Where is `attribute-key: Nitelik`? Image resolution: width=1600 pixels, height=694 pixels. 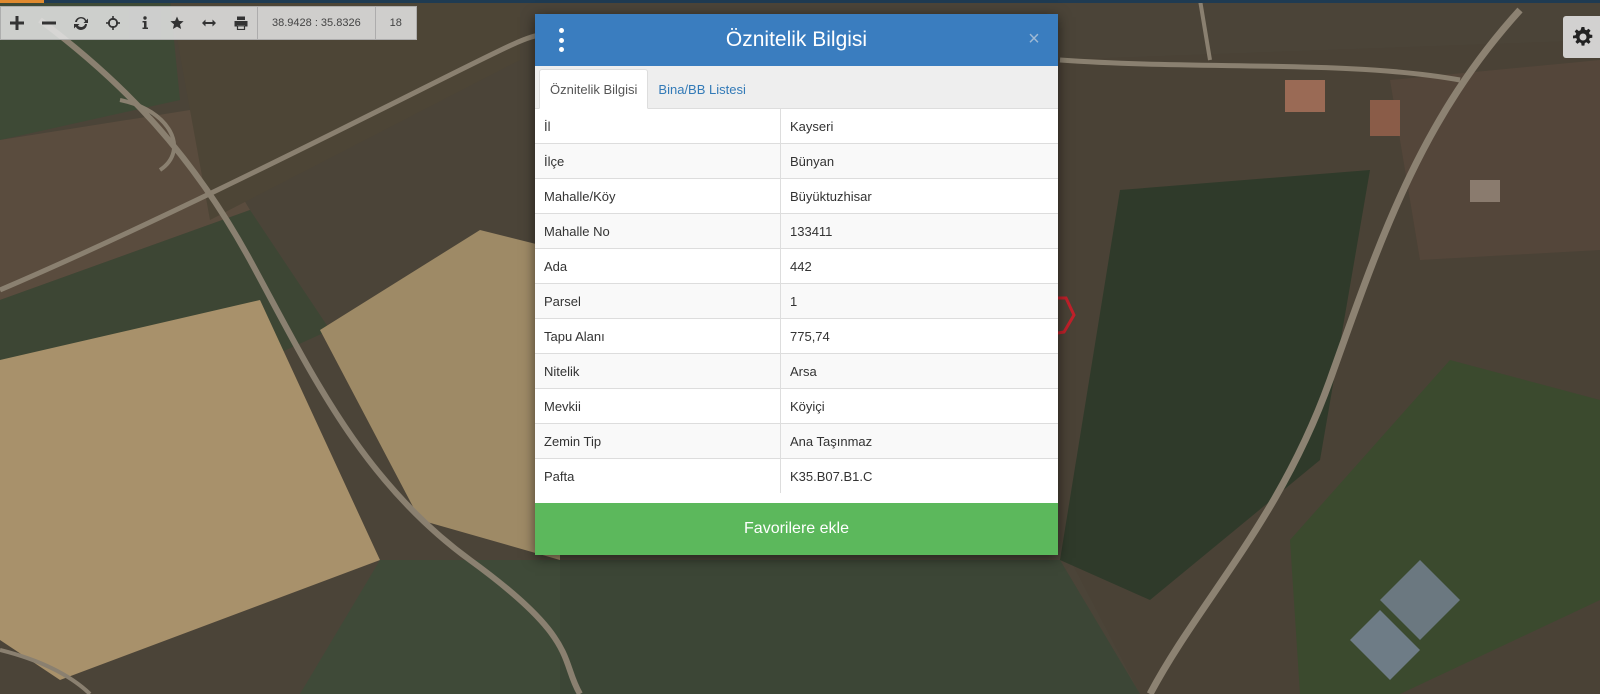
attribute-key: Nitelik is located at coordinates (658, 371).